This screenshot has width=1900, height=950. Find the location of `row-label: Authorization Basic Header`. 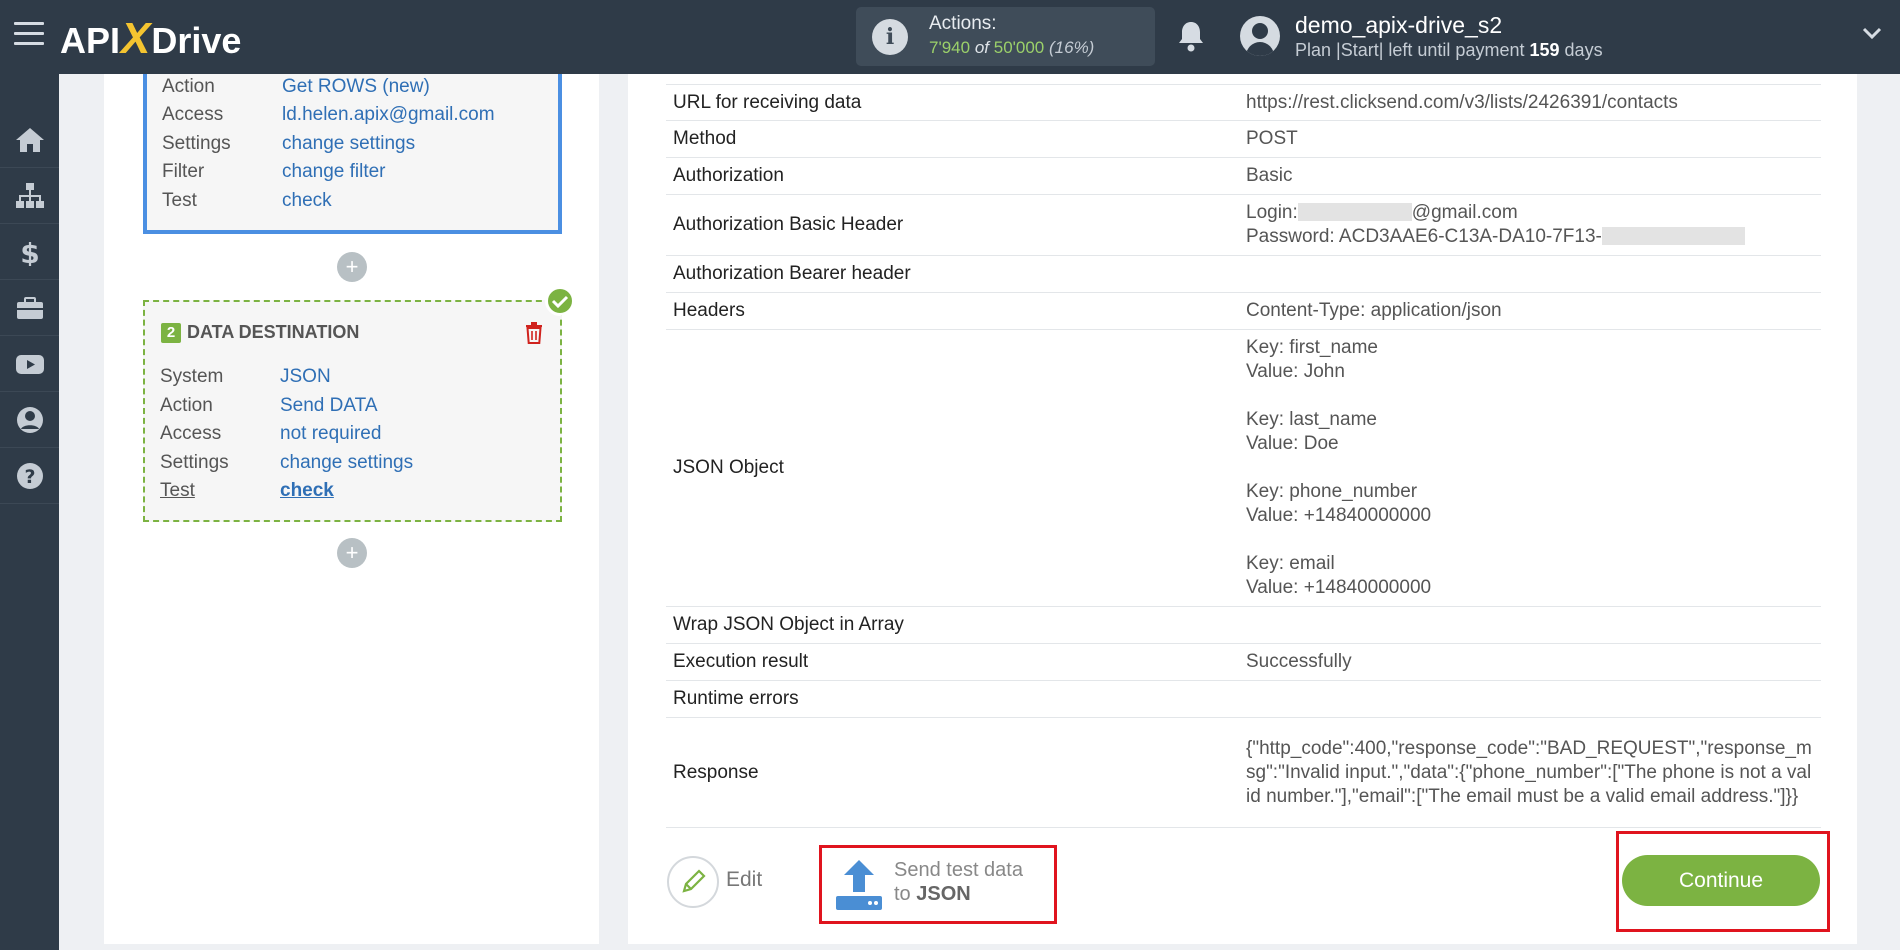

row-label: Authorization Basic Header is located at coordinates (956, 225).